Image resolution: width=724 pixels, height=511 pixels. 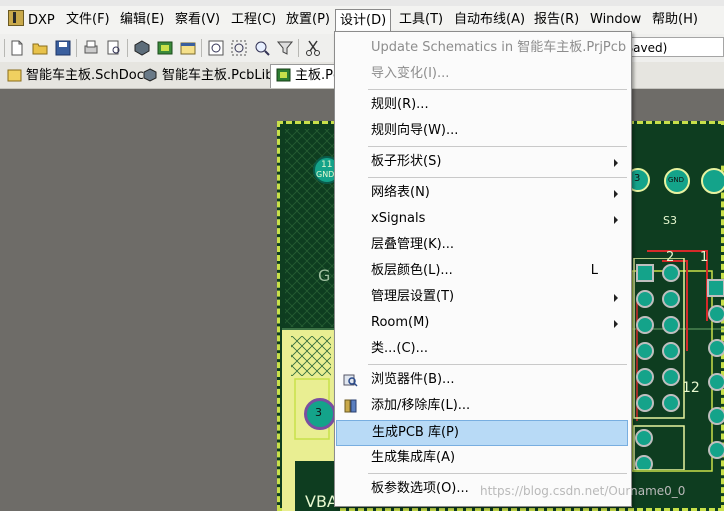 What do you see at coordinates (4, 48) in the screenshot?
I see `toolbar-grip` at bounding box center [4, 48].